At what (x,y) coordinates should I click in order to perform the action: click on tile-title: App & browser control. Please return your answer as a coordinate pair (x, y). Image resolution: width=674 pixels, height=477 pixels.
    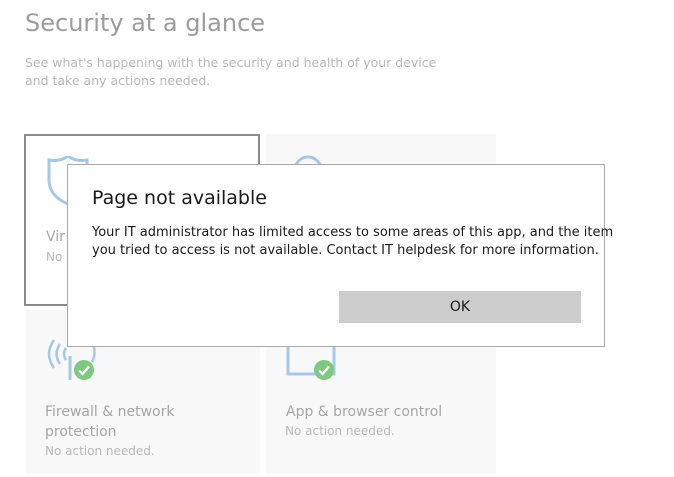
    Looking at the image, I should click on (364, 412).